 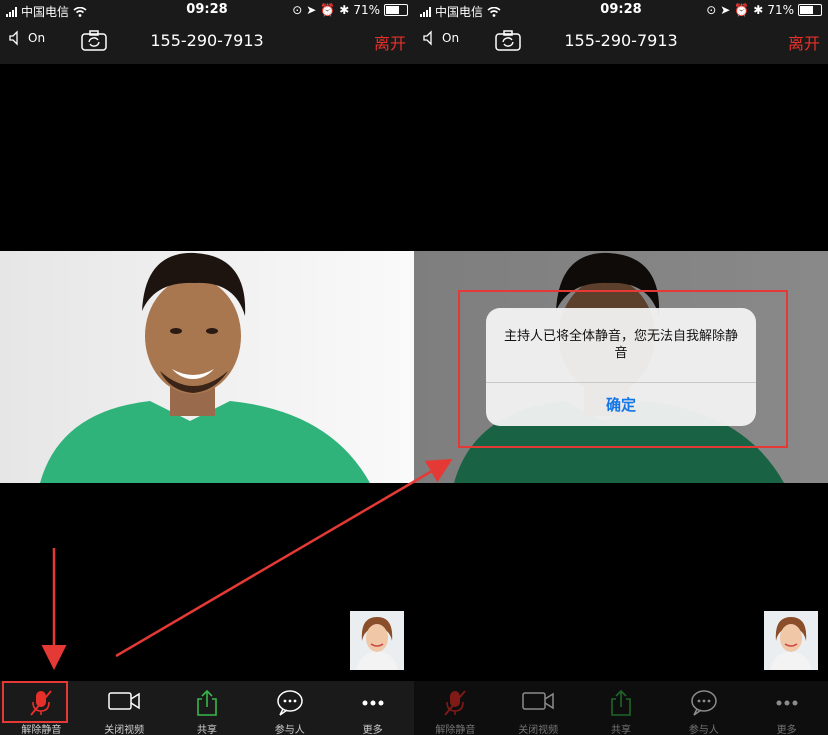 I want to click on alert-highlight-box, so click(x=623, y=369).